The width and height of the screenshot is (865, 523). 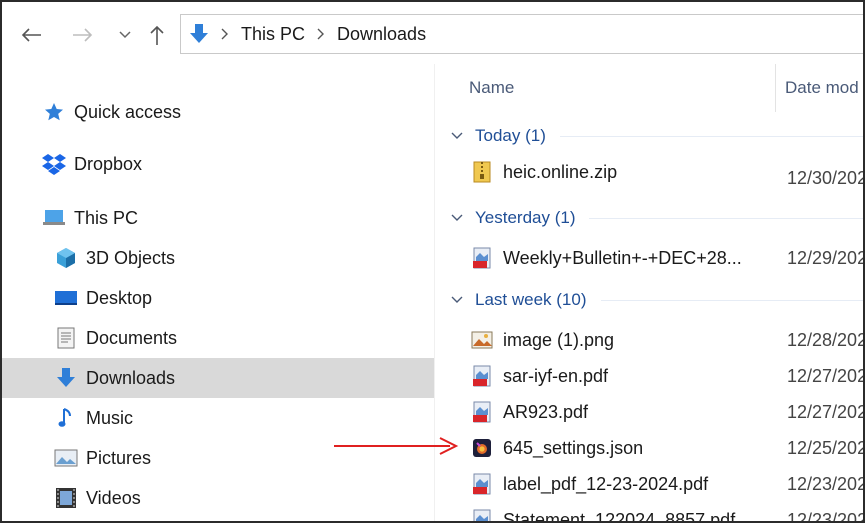 I want to click on file-row: Weekly+Bulletin+-+DEC+28... 12/29/202, so click(x=650, y=258).